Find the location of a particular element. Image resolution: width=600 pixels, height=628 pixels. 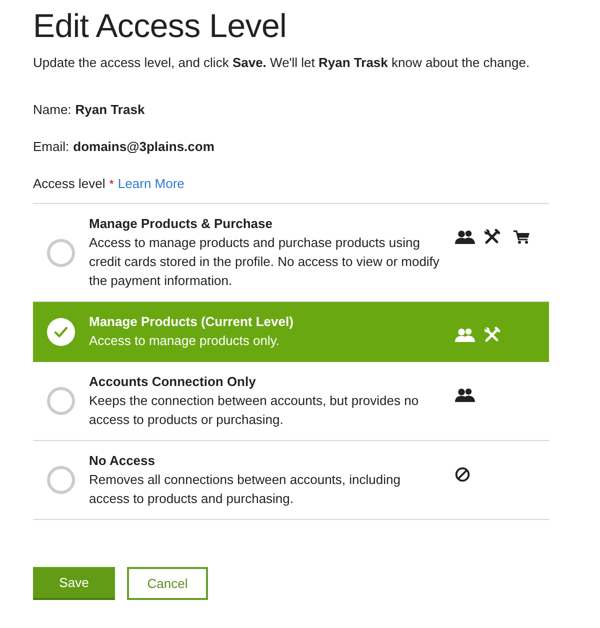

option-title: Manage Products & Purchase is located at coordinates (181, 224).